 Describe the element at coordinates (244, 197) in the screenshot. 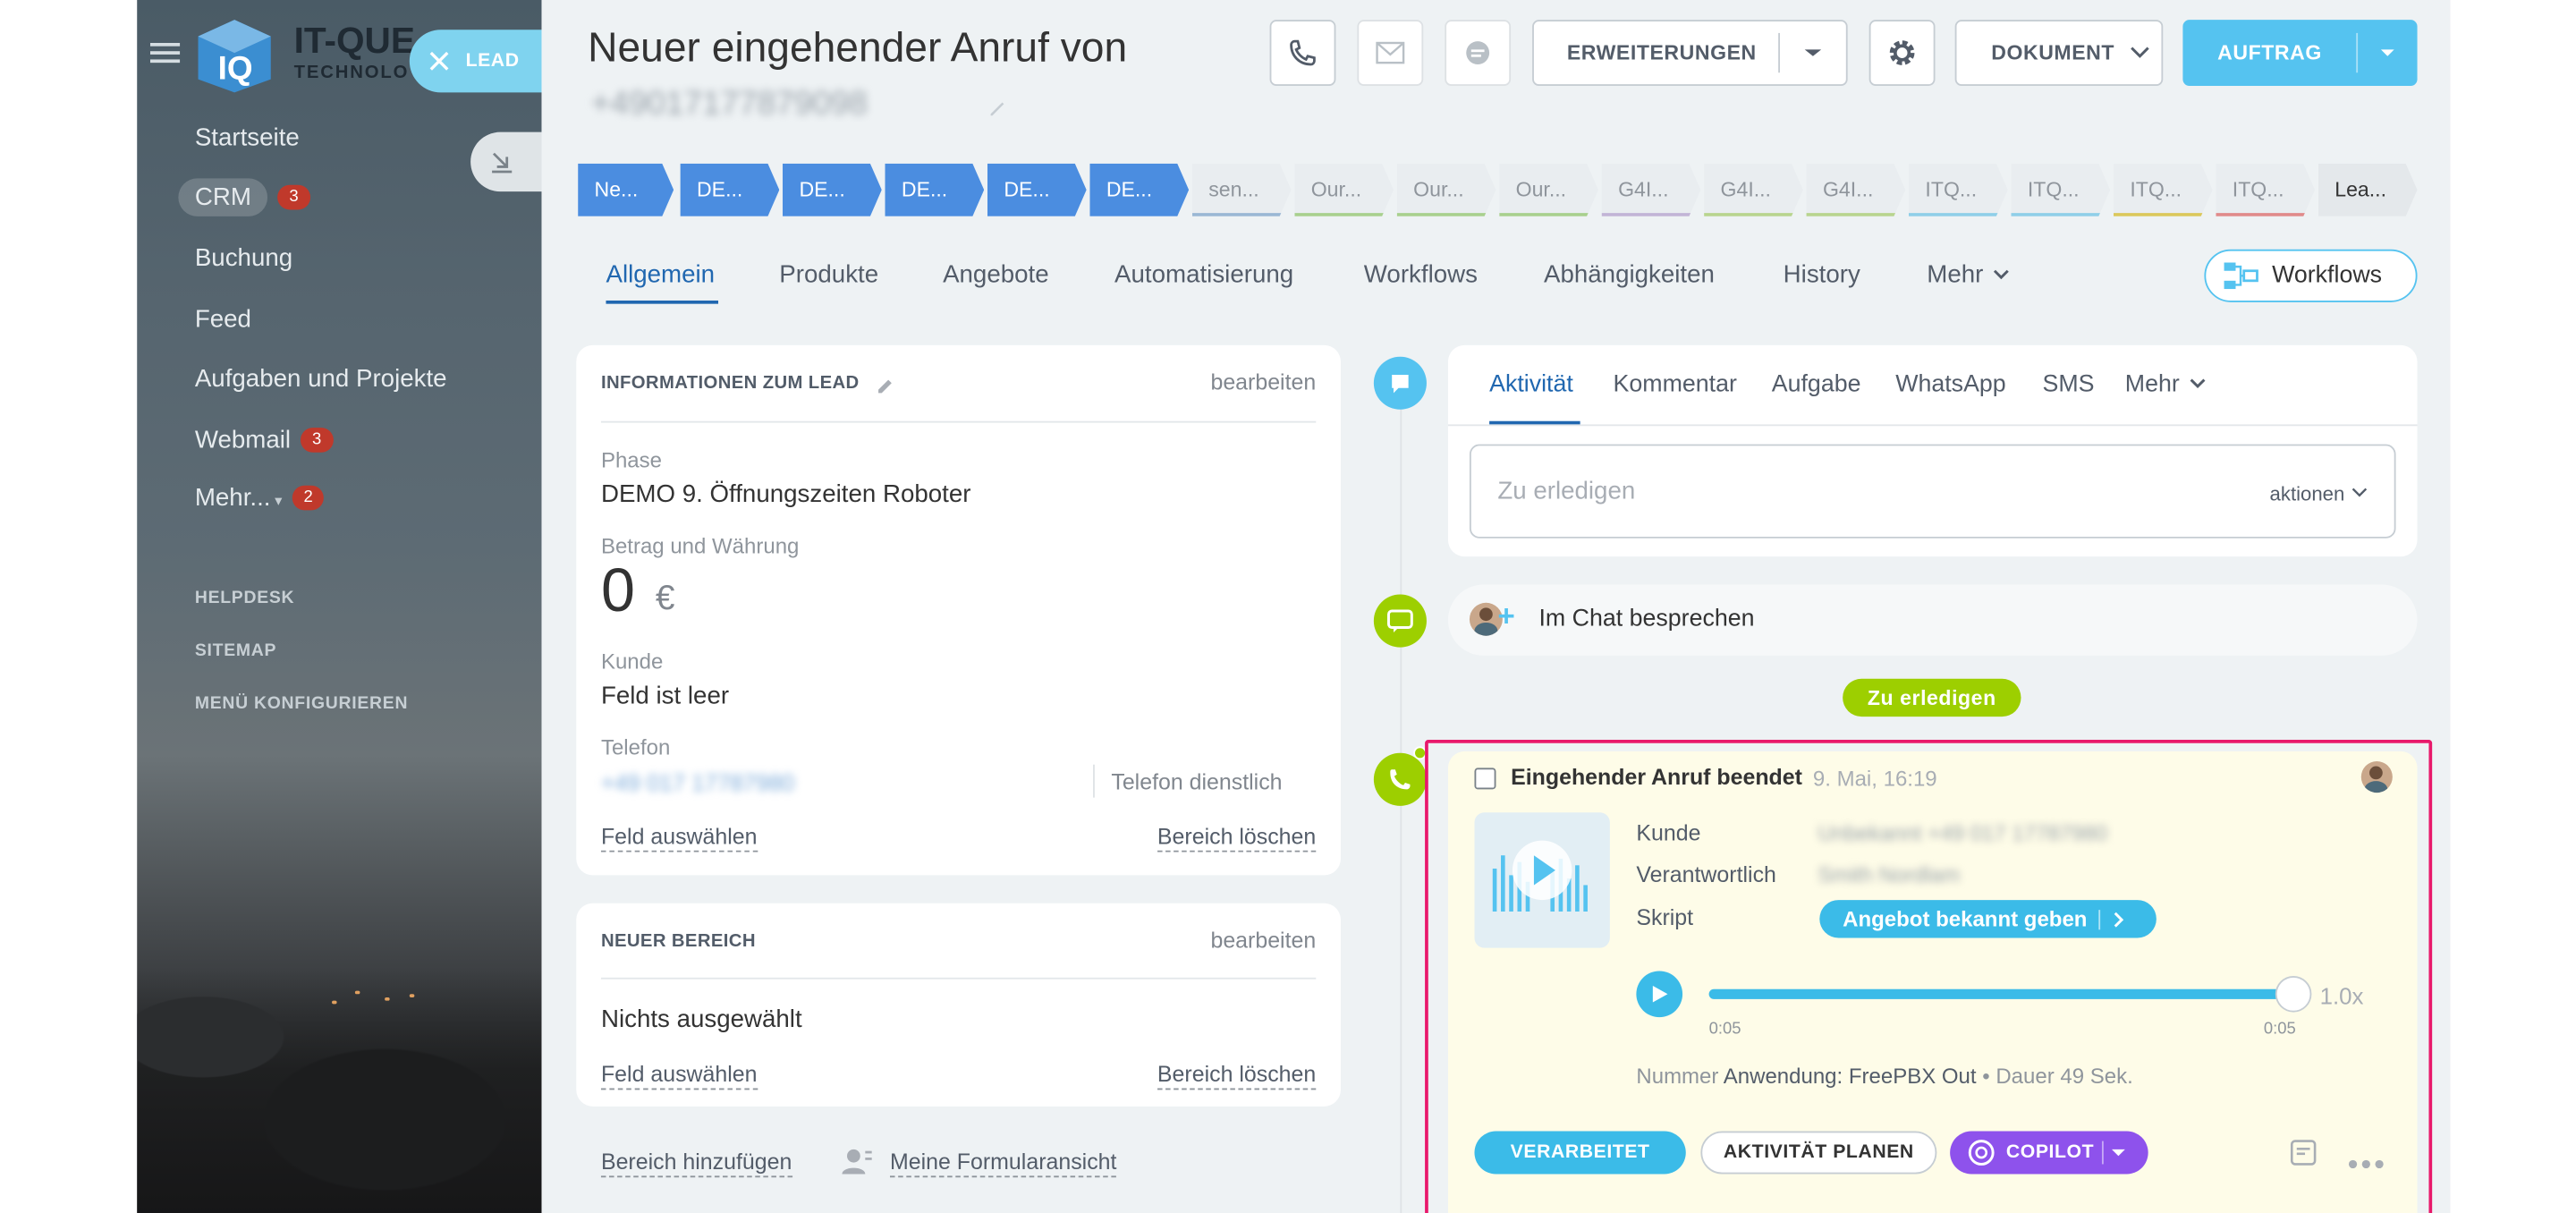

I see `sidebar-item-crm: CRM 3` at that location.